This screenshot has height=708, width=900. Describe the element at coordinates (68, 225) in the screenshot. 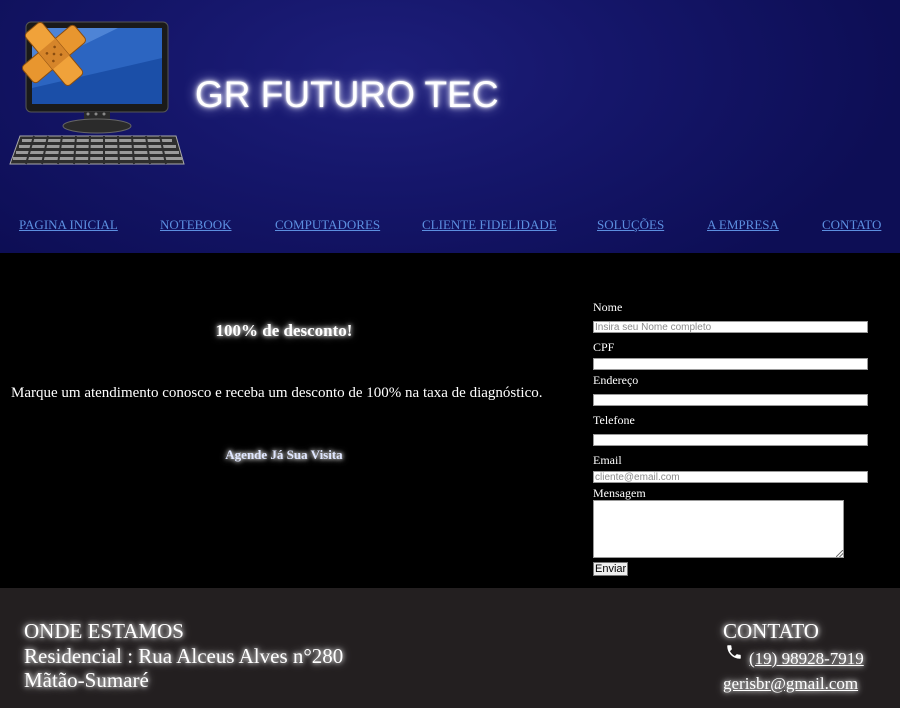

I see `nav-item-pagina-inicial: PAGINA INICIAL` at that location.